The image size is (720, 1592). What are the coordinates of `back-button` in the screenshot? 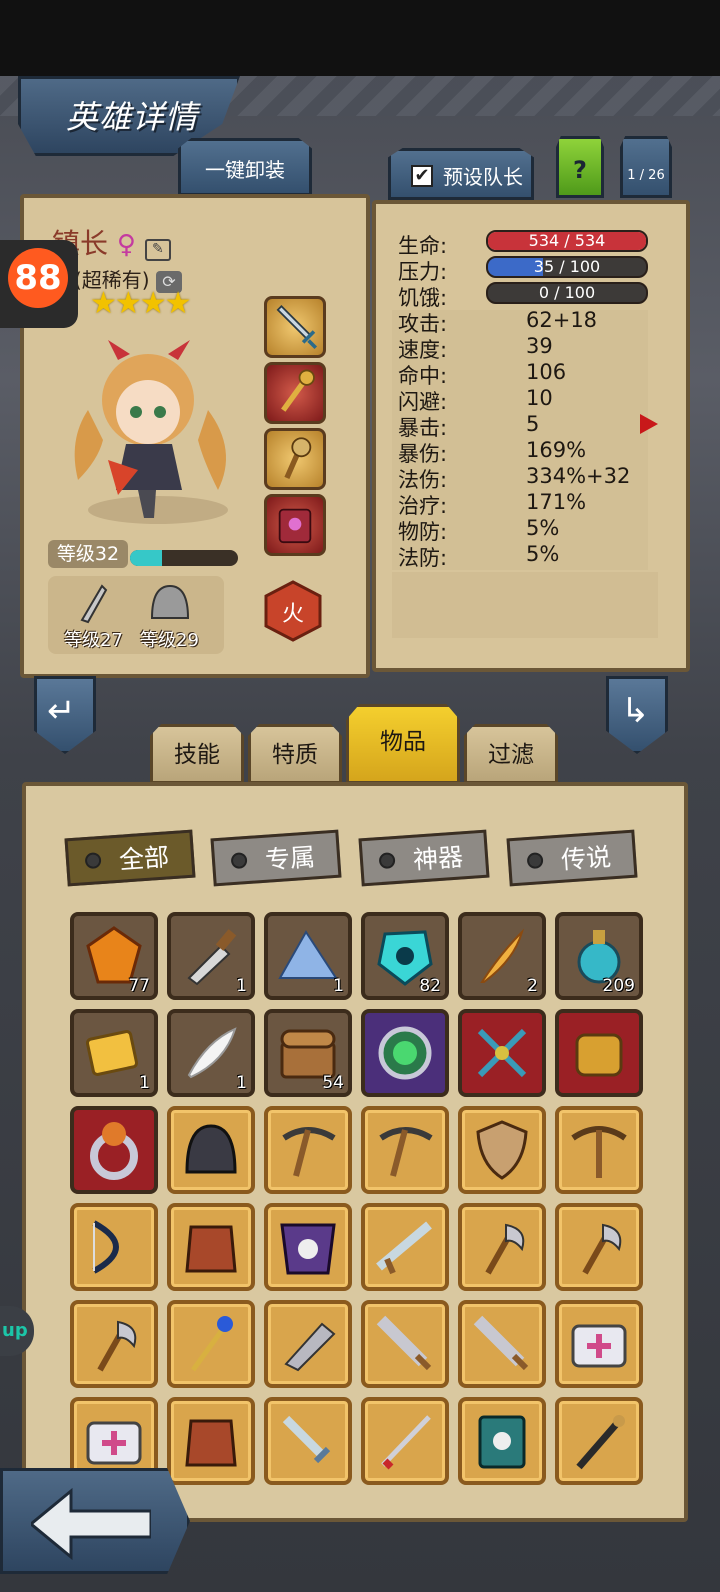 It's located at (95, 1521).